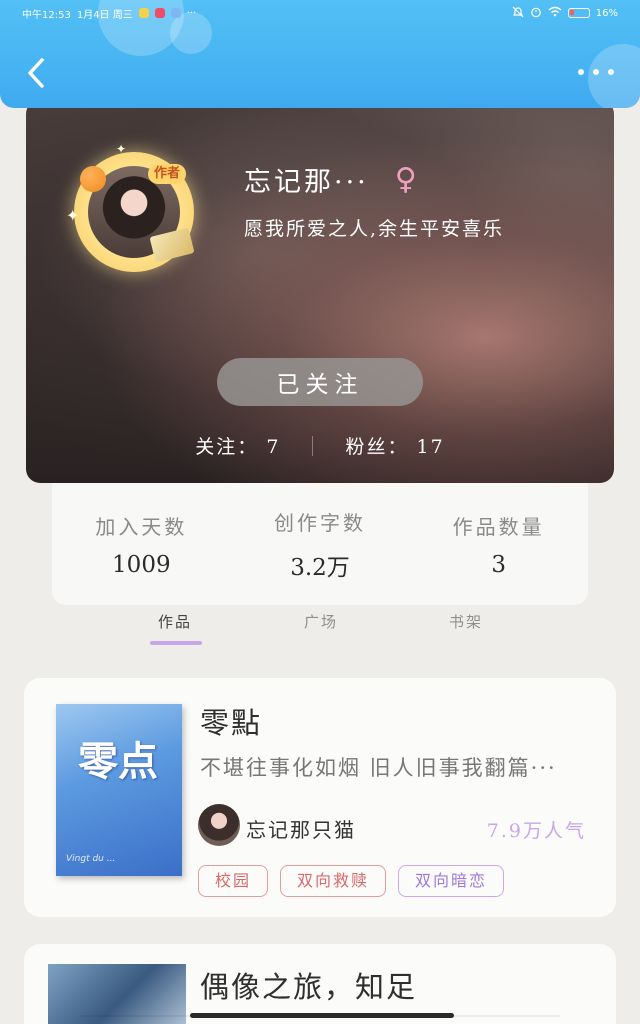 The image size is (640, 1024). What do you see at coordinates (219, 825) in the screenshot?
I see `author-avatar` at bounding box center [219, 825].